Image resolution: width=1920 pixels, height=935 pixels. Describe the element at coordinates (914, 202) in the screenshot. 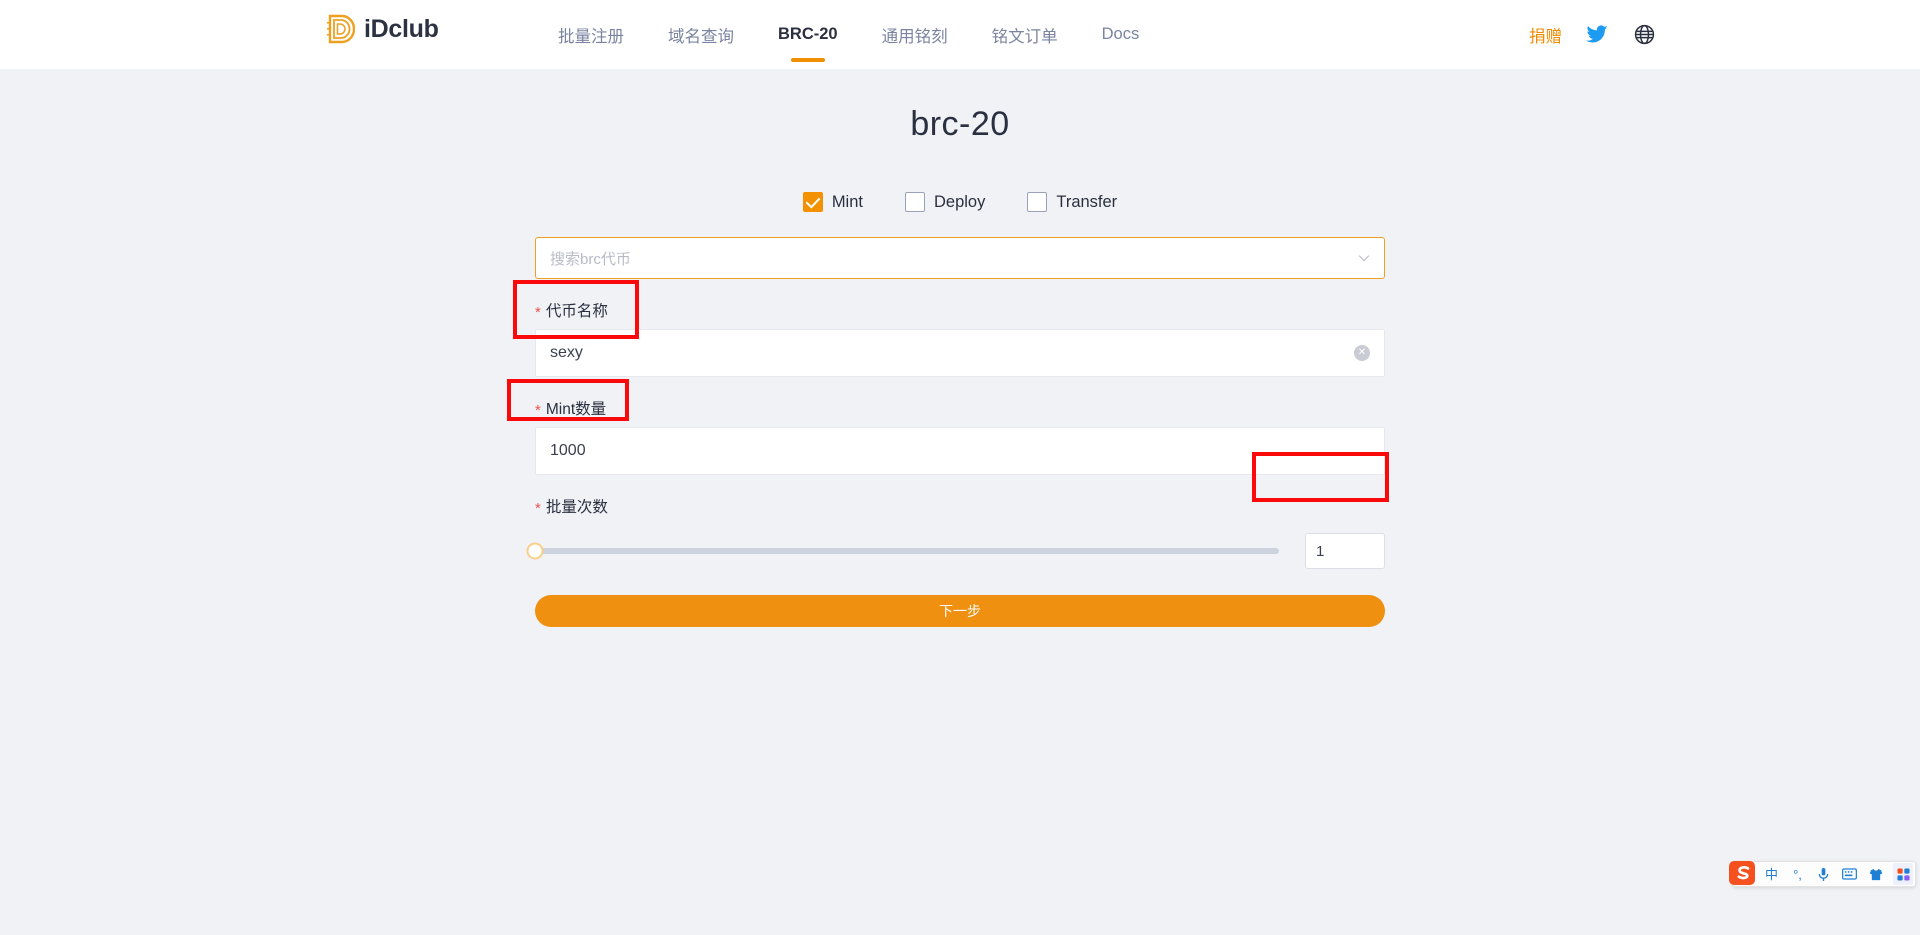

I see `checkbox-deploy-box` at that location.